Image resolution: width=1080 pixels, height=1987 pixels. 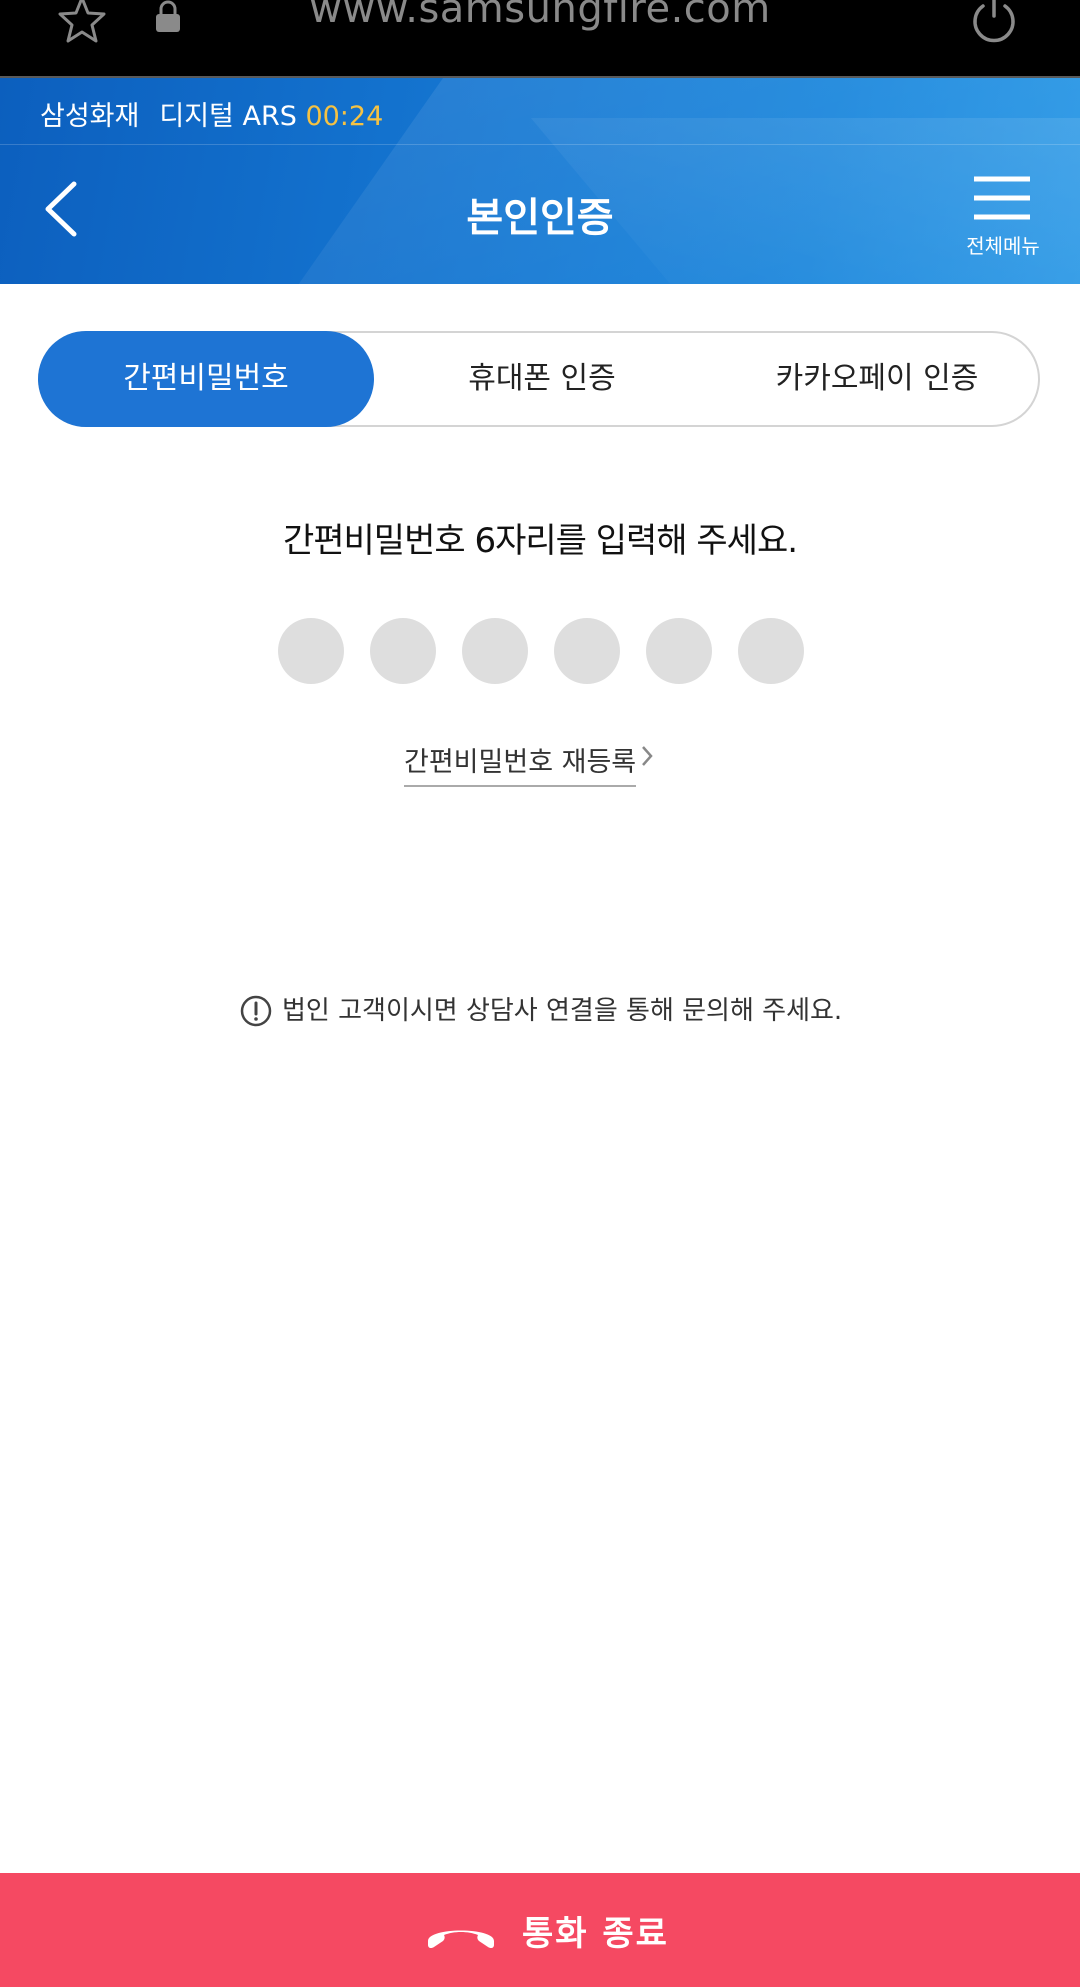 What do you see at coordinates (994, 23) in the screenshot?
I see `reload-icon` at bounding box center [994, 23].